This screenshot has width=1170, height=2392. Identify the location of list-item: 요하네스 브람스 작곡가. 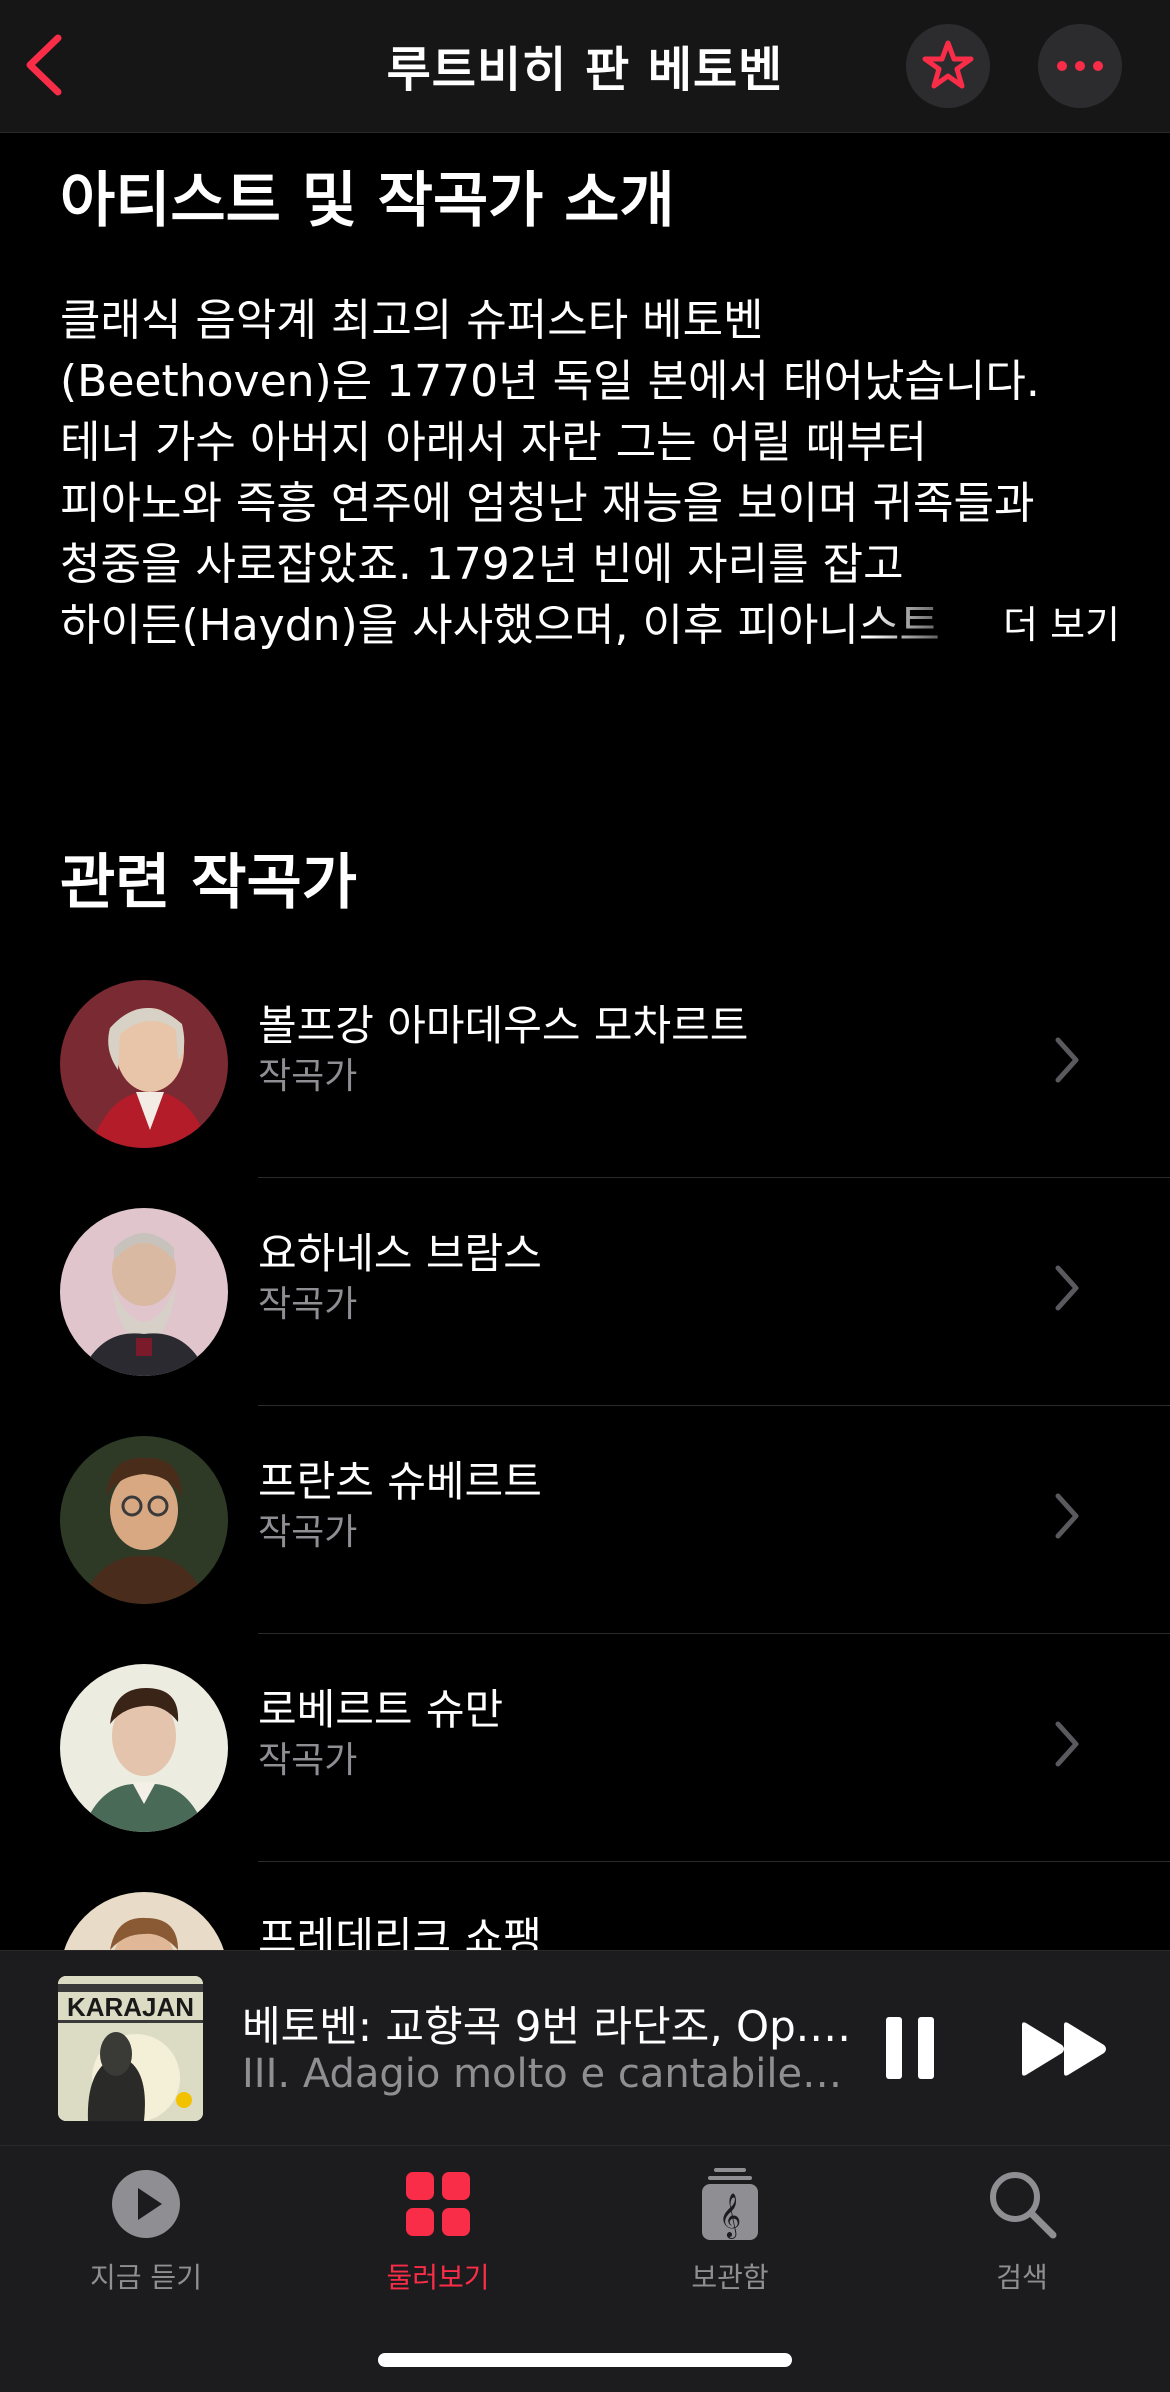
(585, 1292).